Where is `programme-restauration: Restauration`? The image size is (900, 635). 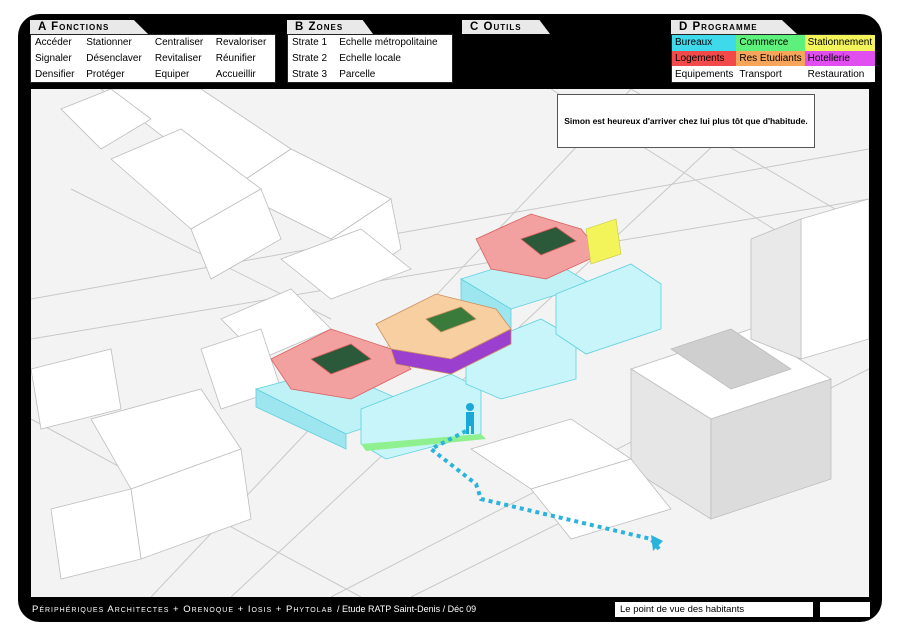
programme-restauration: Restauration is located at coordinates (840, 74).